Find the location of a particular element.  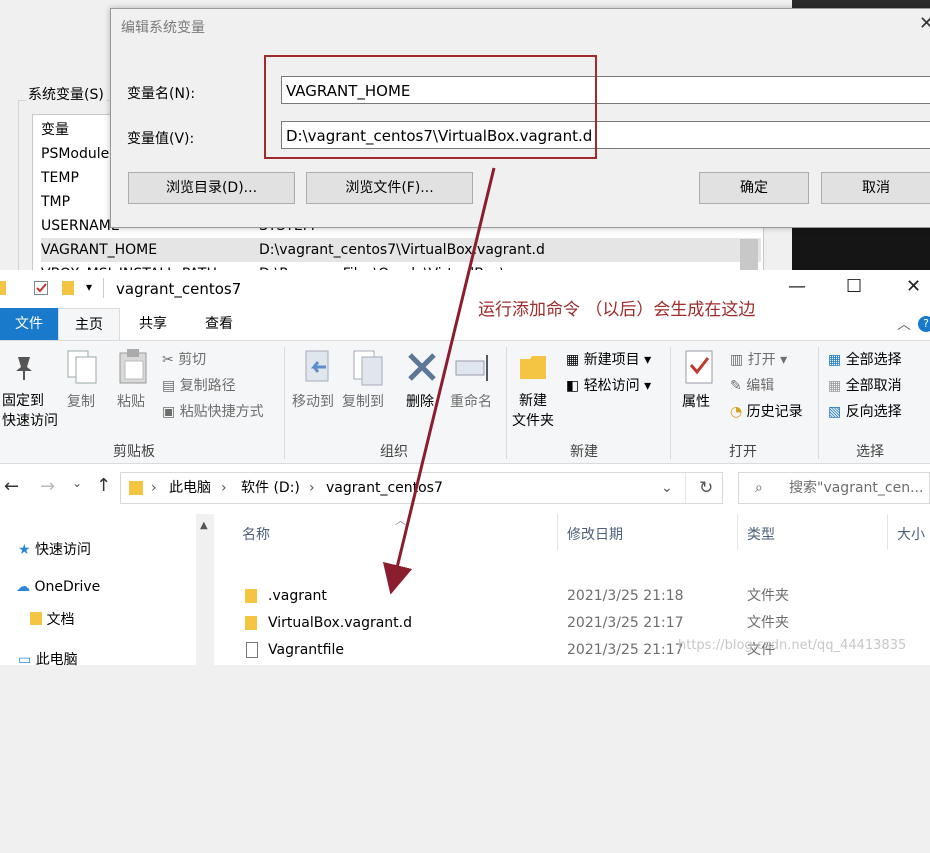

properties-button: 属性 is located at coordinates (696, 401).